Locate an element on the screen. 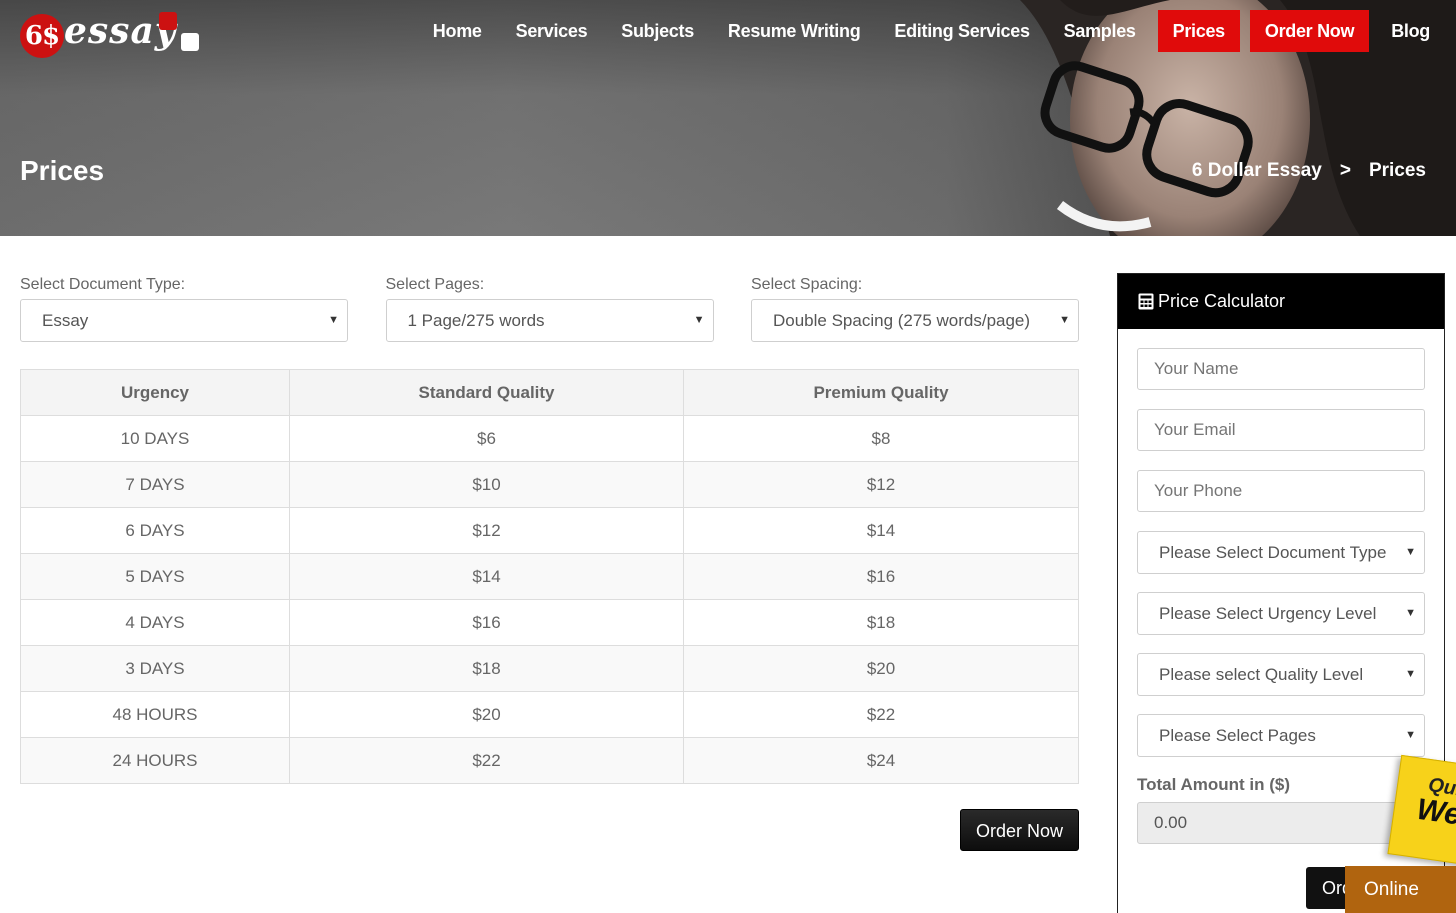  calc-pages-value: Please Select Pages is located at coordinates (1237, 735).